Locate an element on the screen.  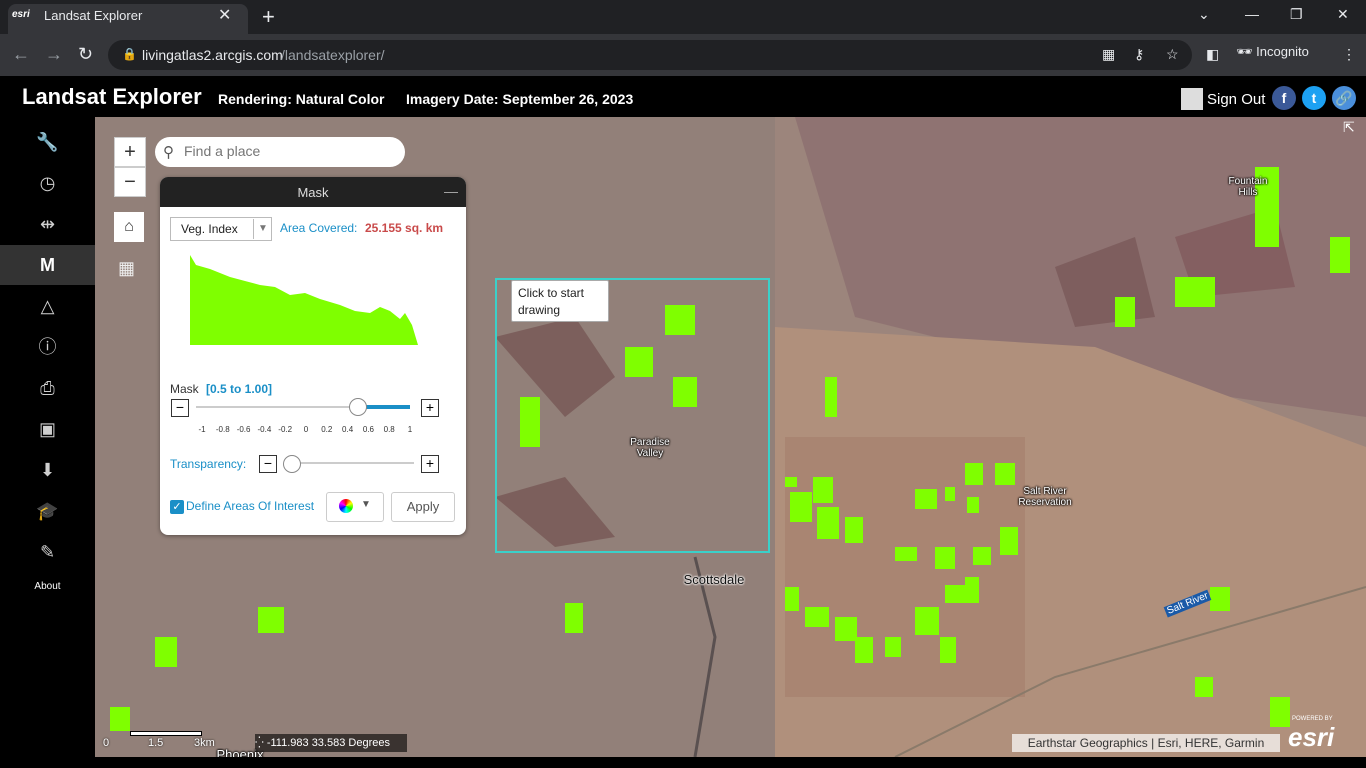
incognito-label: Incognito is located at coordinates (1282, 51).